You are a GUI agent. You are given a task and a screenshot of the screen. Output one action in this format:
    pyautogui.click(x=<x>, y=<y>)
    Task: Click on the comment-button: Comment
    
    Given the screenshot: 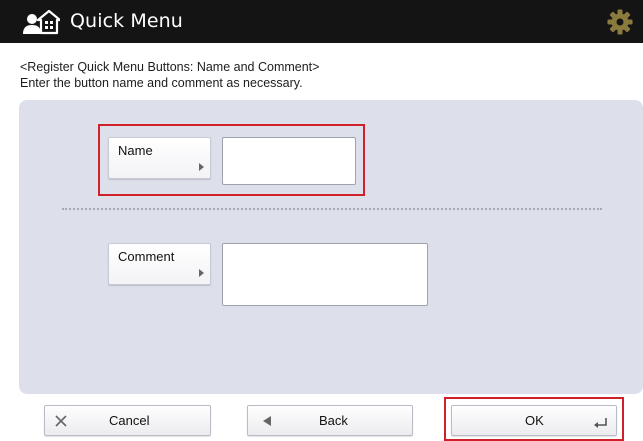 What is the action you would take?
    pyautogui.click(x=159, y=264)
    